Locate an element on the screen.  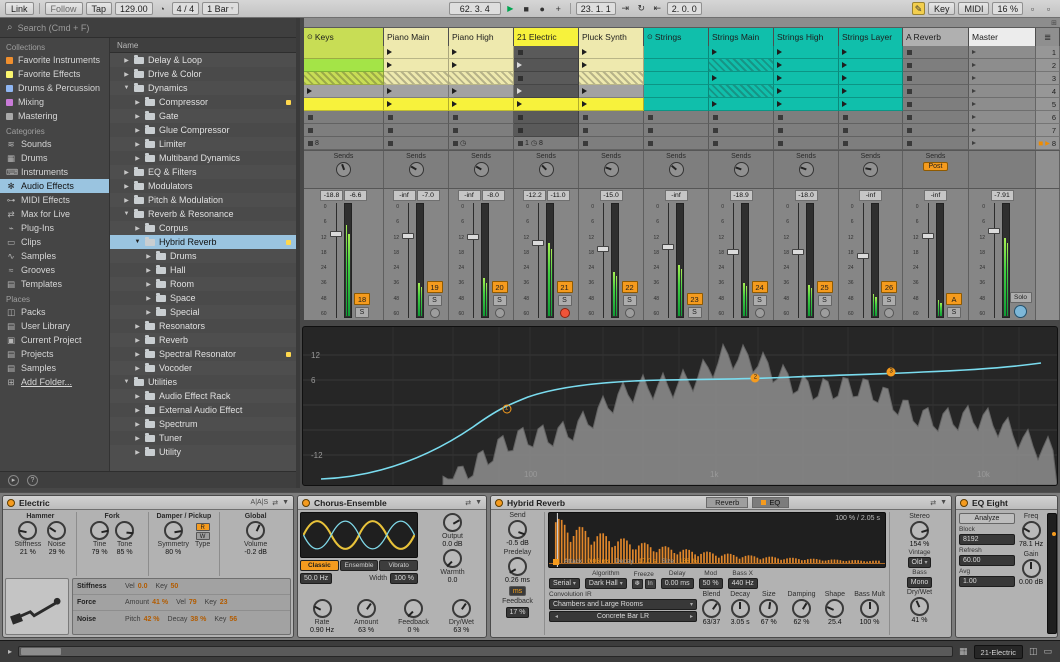
scene-slot: 7 is located at coordinates (1048, 130).